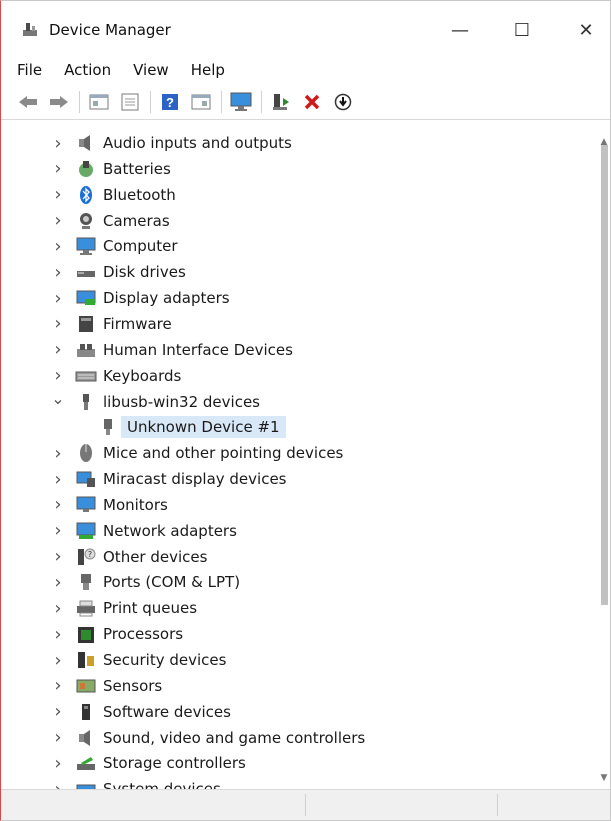  Describe the element at coordinates (86, 608) in the screenshot. I see `printer-icon` at that location.